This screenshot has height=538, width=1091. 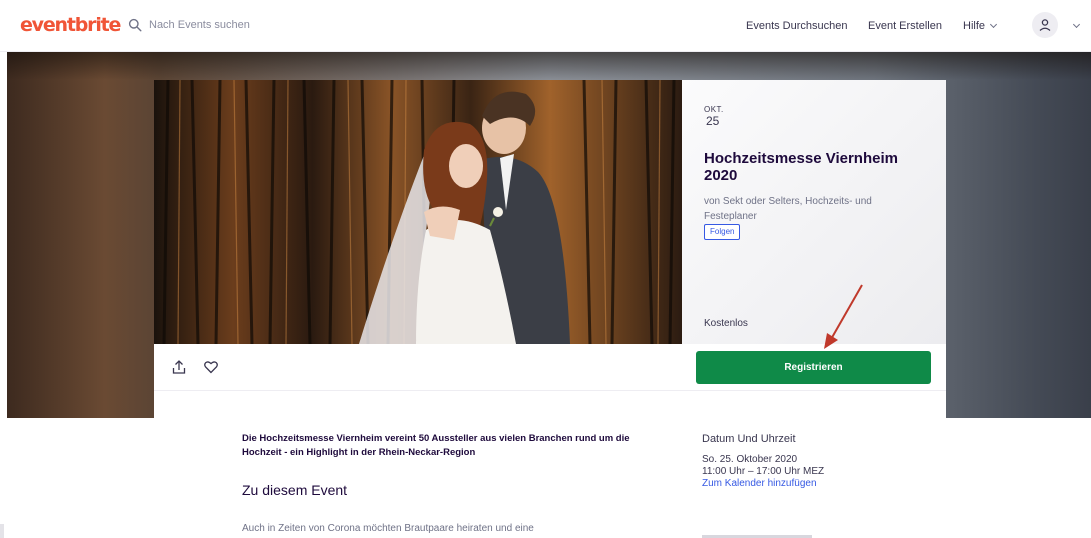 I want to click on add-to-calendar-link: Zum Kalender hinzufügen, so click(x=759, y=483).